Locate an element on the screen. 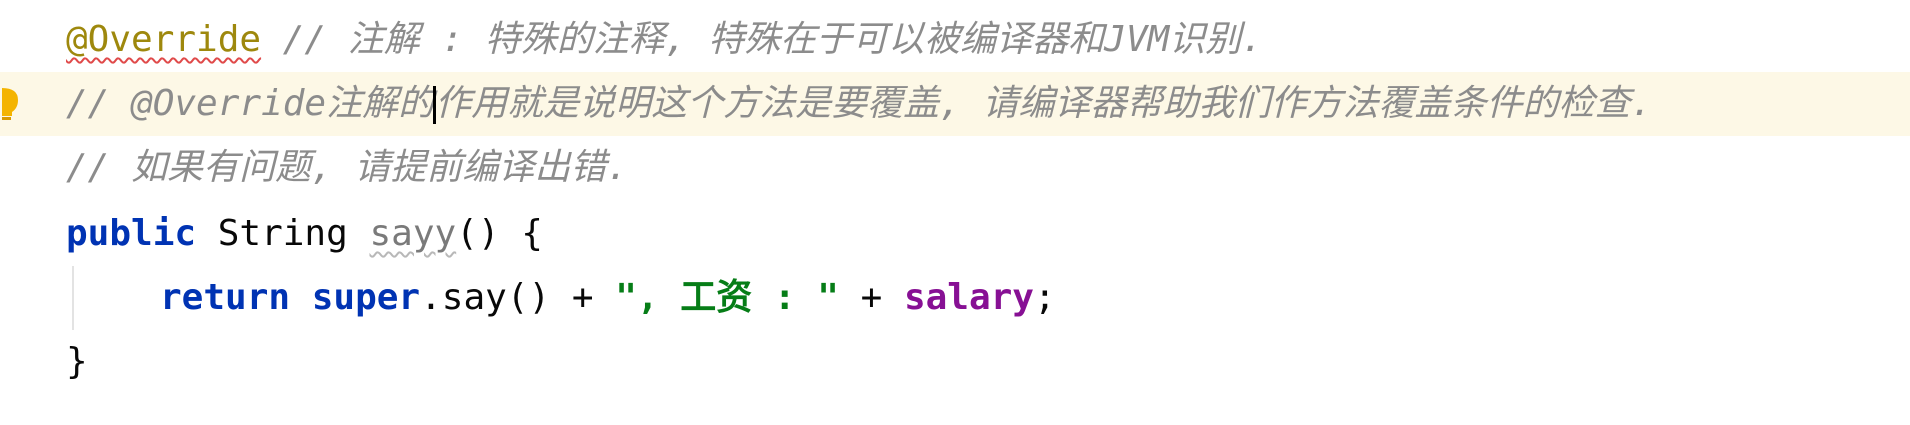  code-line-content: // 如果有问题, 请提前编译出错. is located at coordinates (347, 168).